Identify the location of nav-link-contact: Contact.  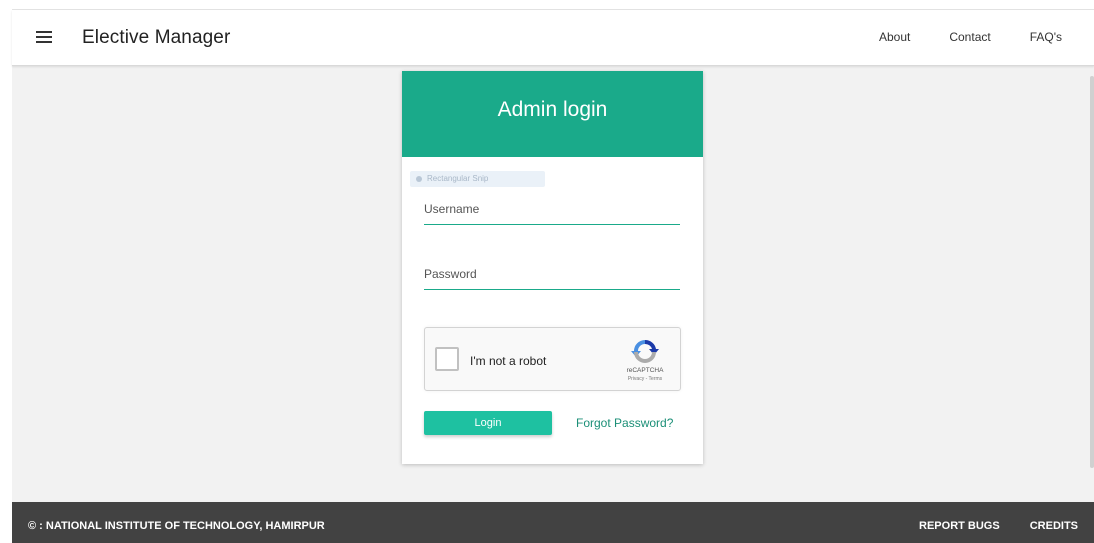
(969, 37).